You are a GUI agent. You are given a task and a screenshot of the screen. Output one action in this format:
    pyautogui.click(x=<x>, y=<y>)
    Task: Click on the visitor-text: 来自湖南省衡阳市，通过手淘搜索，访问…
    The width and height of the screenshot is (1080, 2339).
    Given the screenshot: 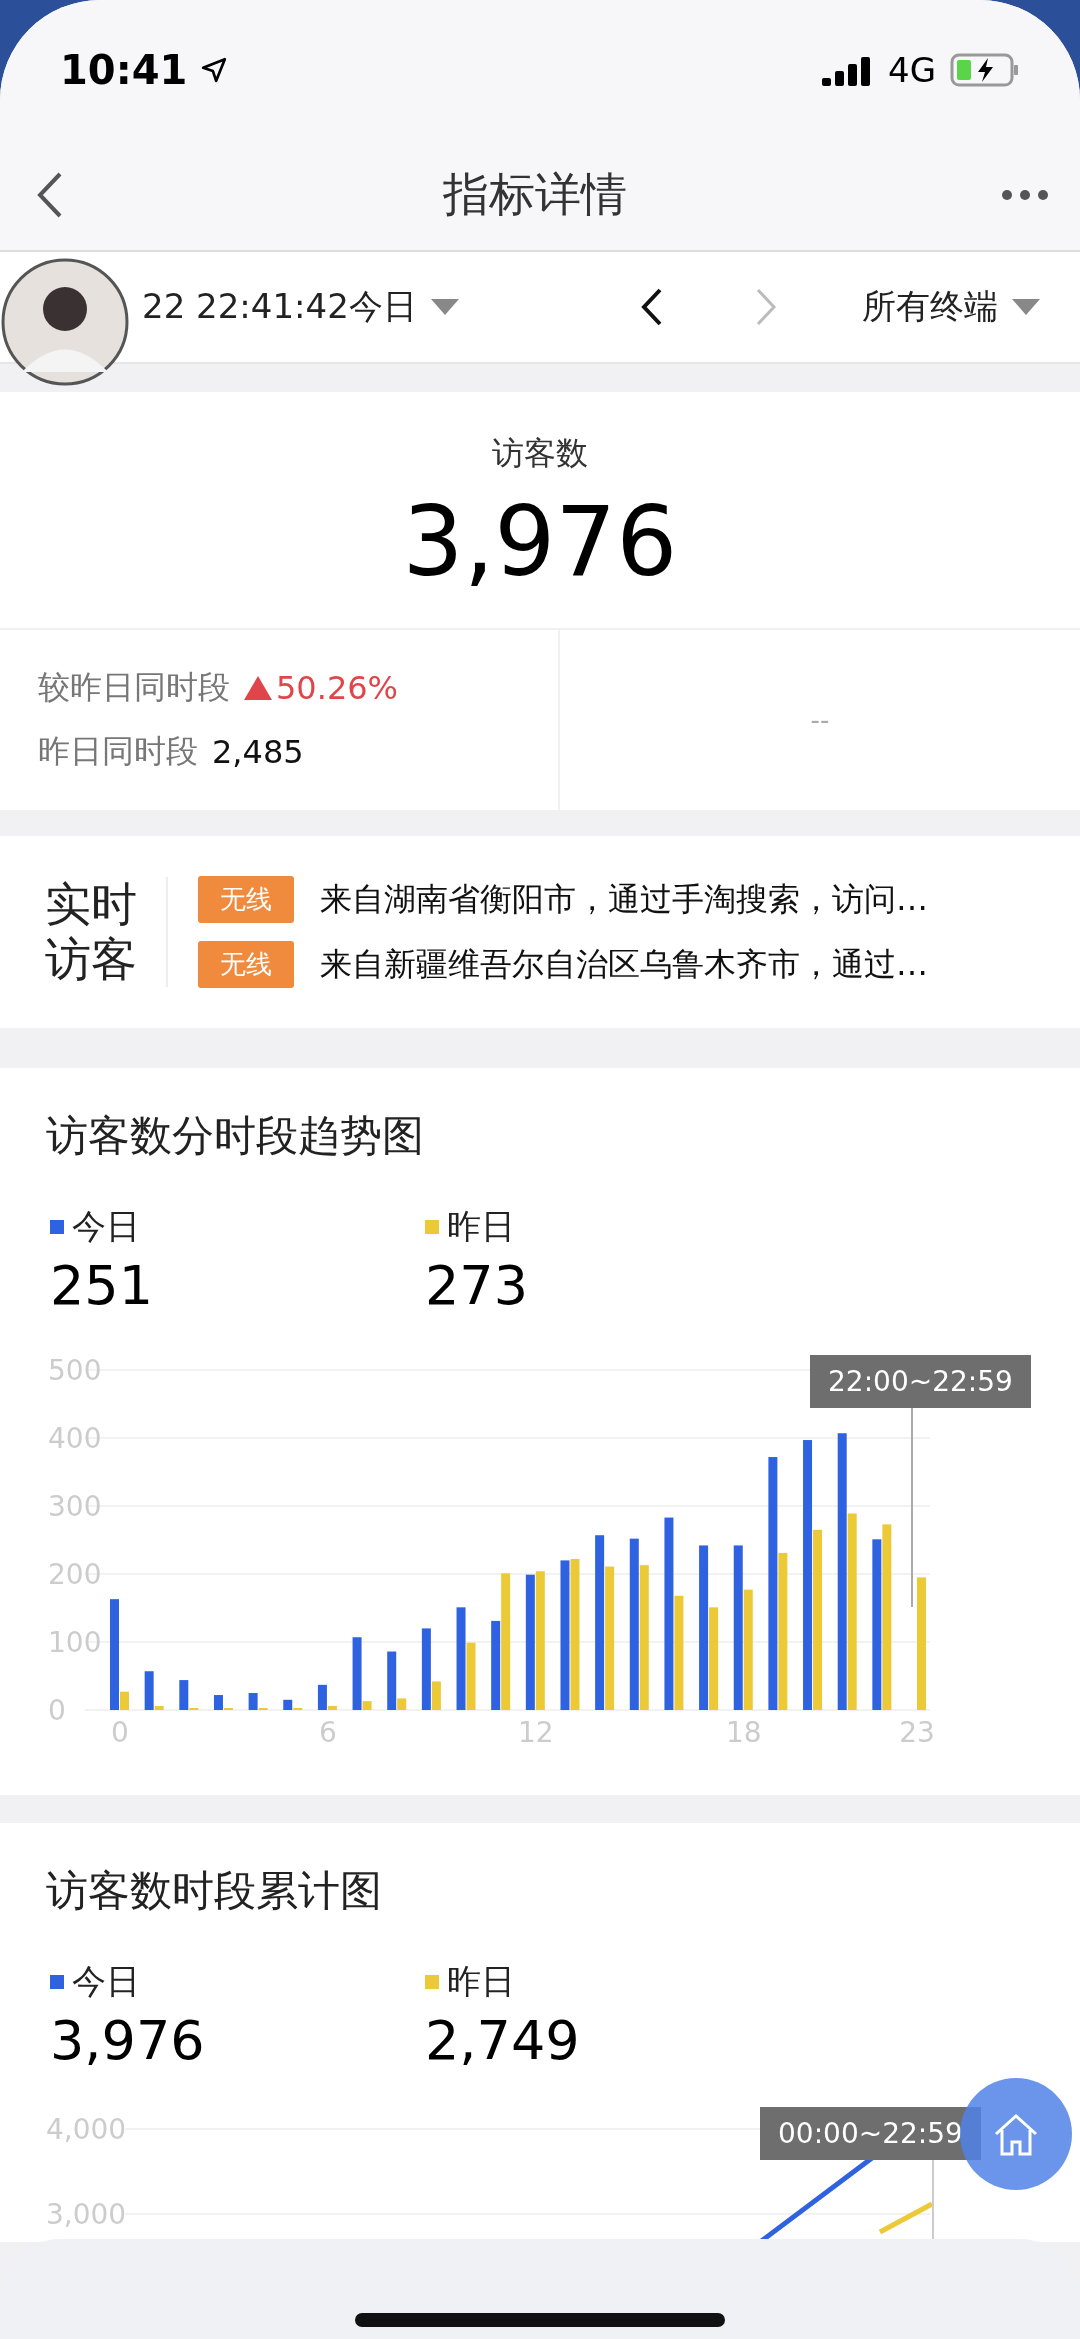 What is the action you would take?
    pyautogui.click(x=624, y=899)
    